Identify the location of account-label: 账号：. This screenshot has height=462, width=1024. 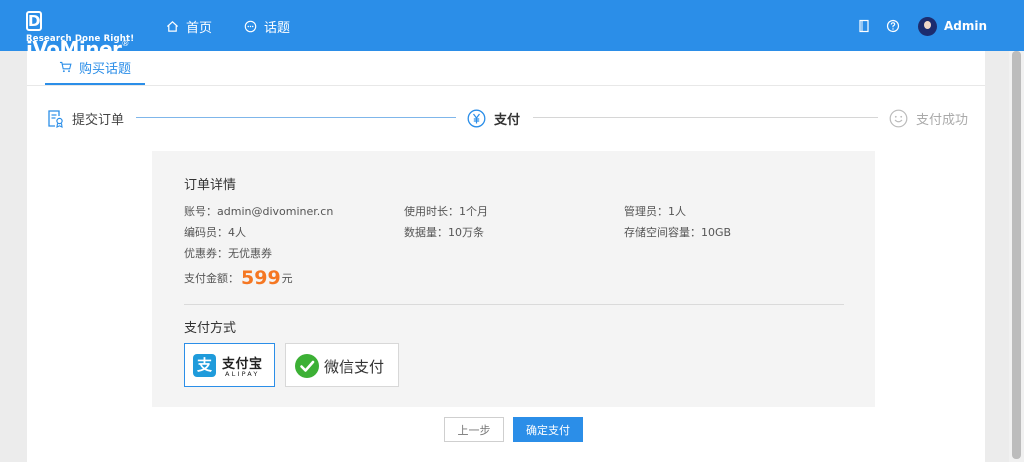
(200, 211).